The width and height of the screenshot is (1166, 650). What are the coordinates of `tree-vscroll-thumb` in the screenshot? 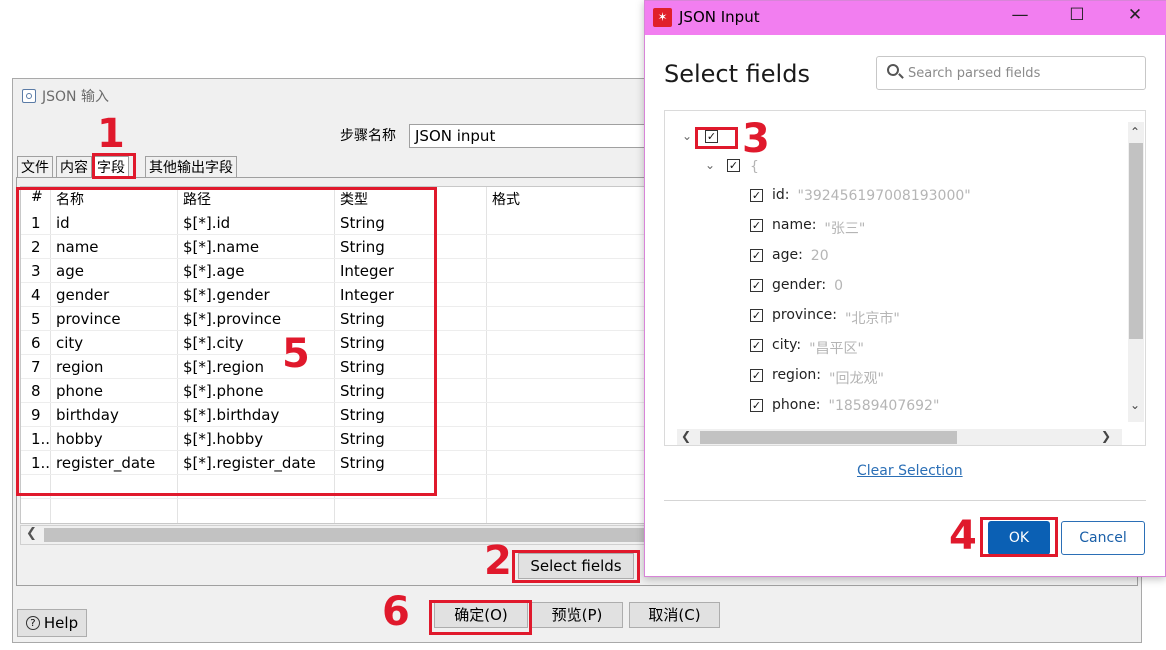 It's located at (1136, 241).